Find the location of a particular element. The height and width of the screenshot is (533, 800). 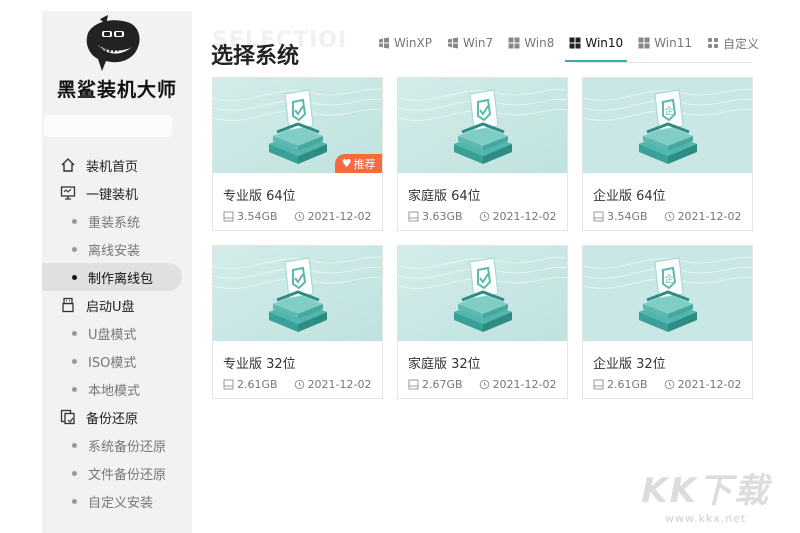

sidebar-item-backup-restore: 备份还原 is located at coordinates (117, 417).